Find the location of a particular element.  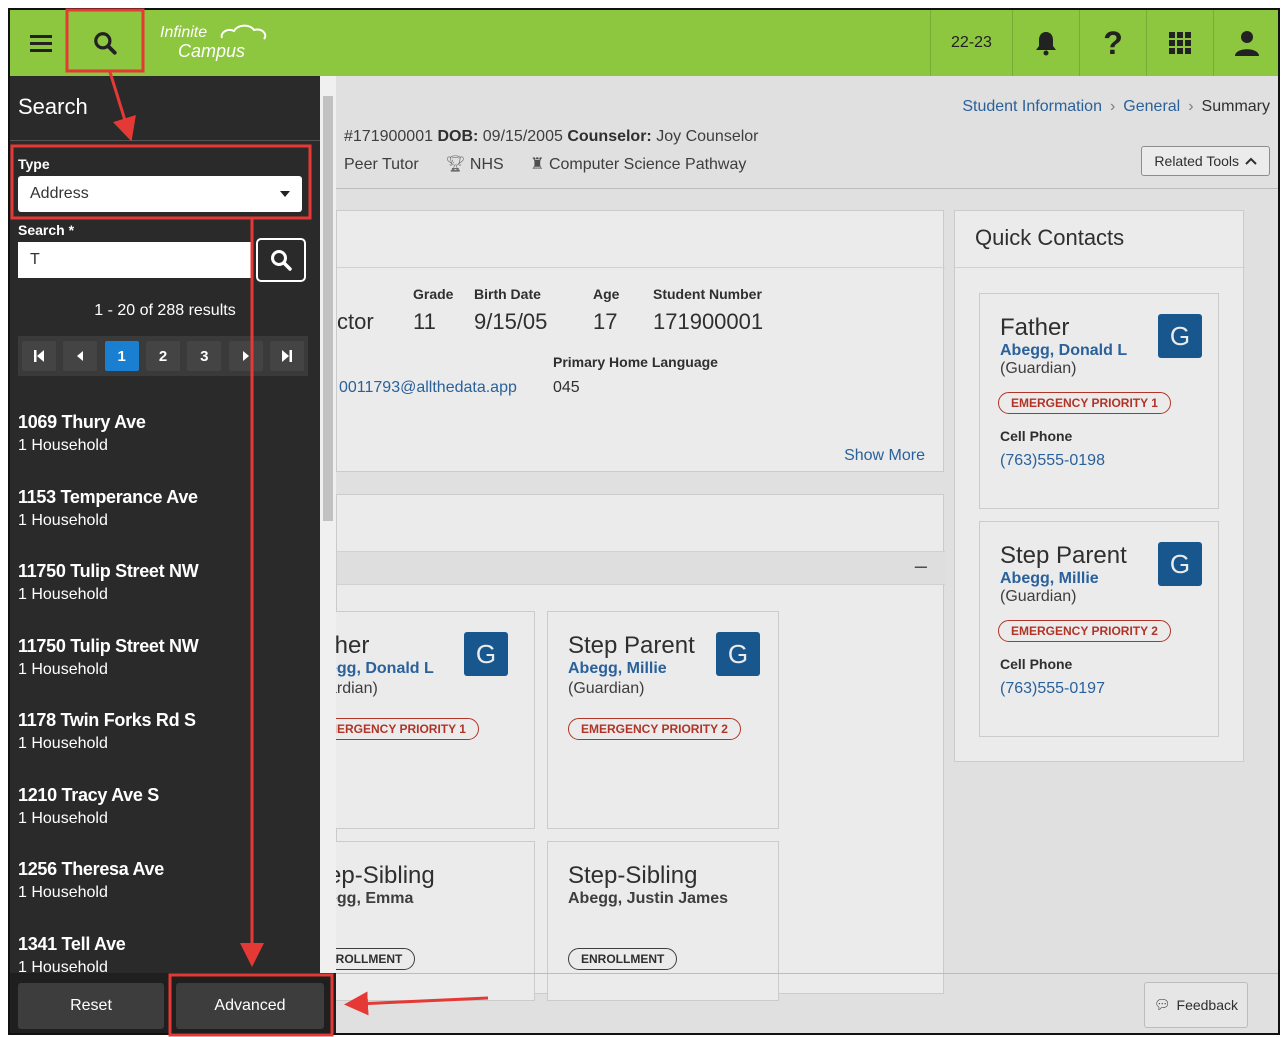

notifications-bell-icon is located at coordinates (1045, 43).